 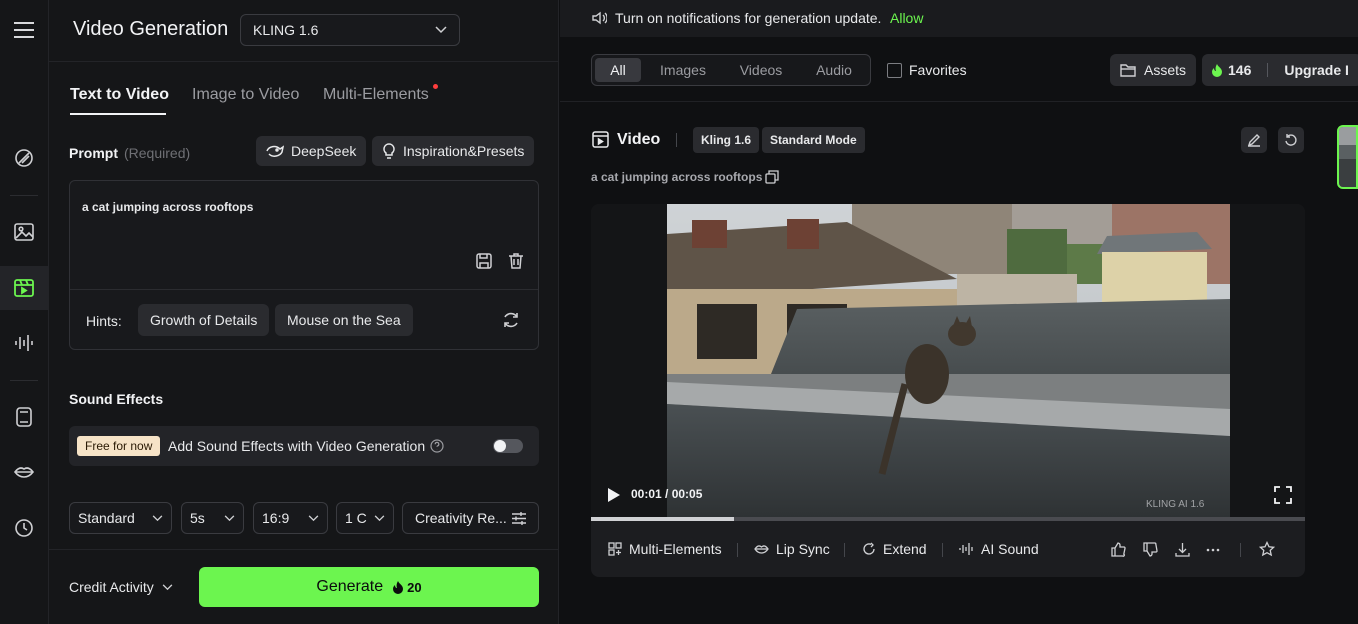 I want to click on deepseek-whale-icon, so click(x=275, y=151).